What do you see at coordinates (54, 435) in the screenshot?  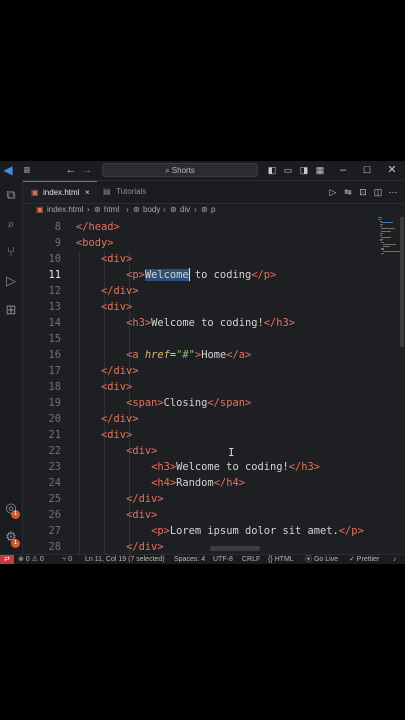 I see `line-number: 21` at bounding box center [54, 435].